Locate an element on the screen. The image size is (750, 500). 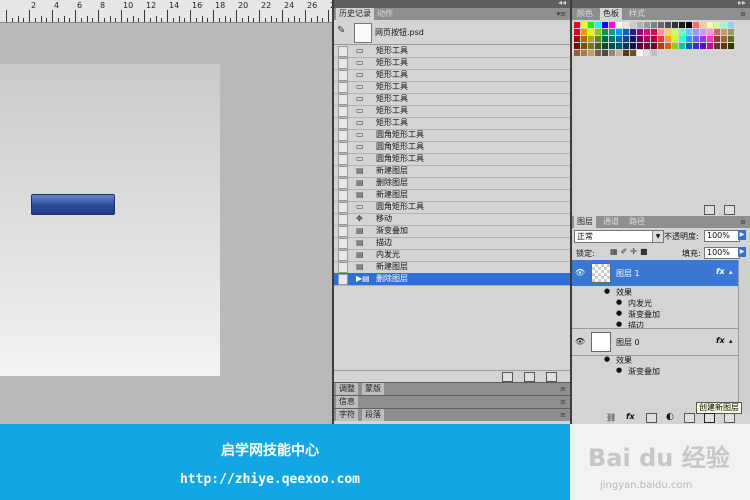
layer-name: 图层 0 is located at coordinates (628, 342).